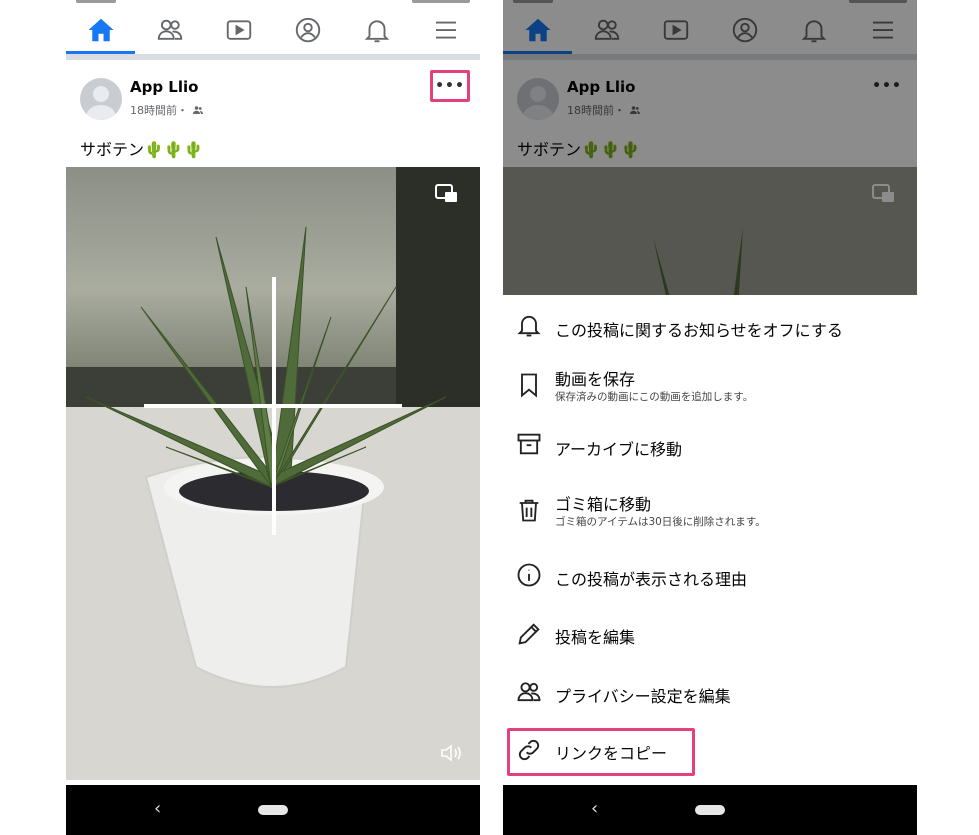 This screenshot has height=835, width=979. I want to click on top-navigation, so click(273, 33).